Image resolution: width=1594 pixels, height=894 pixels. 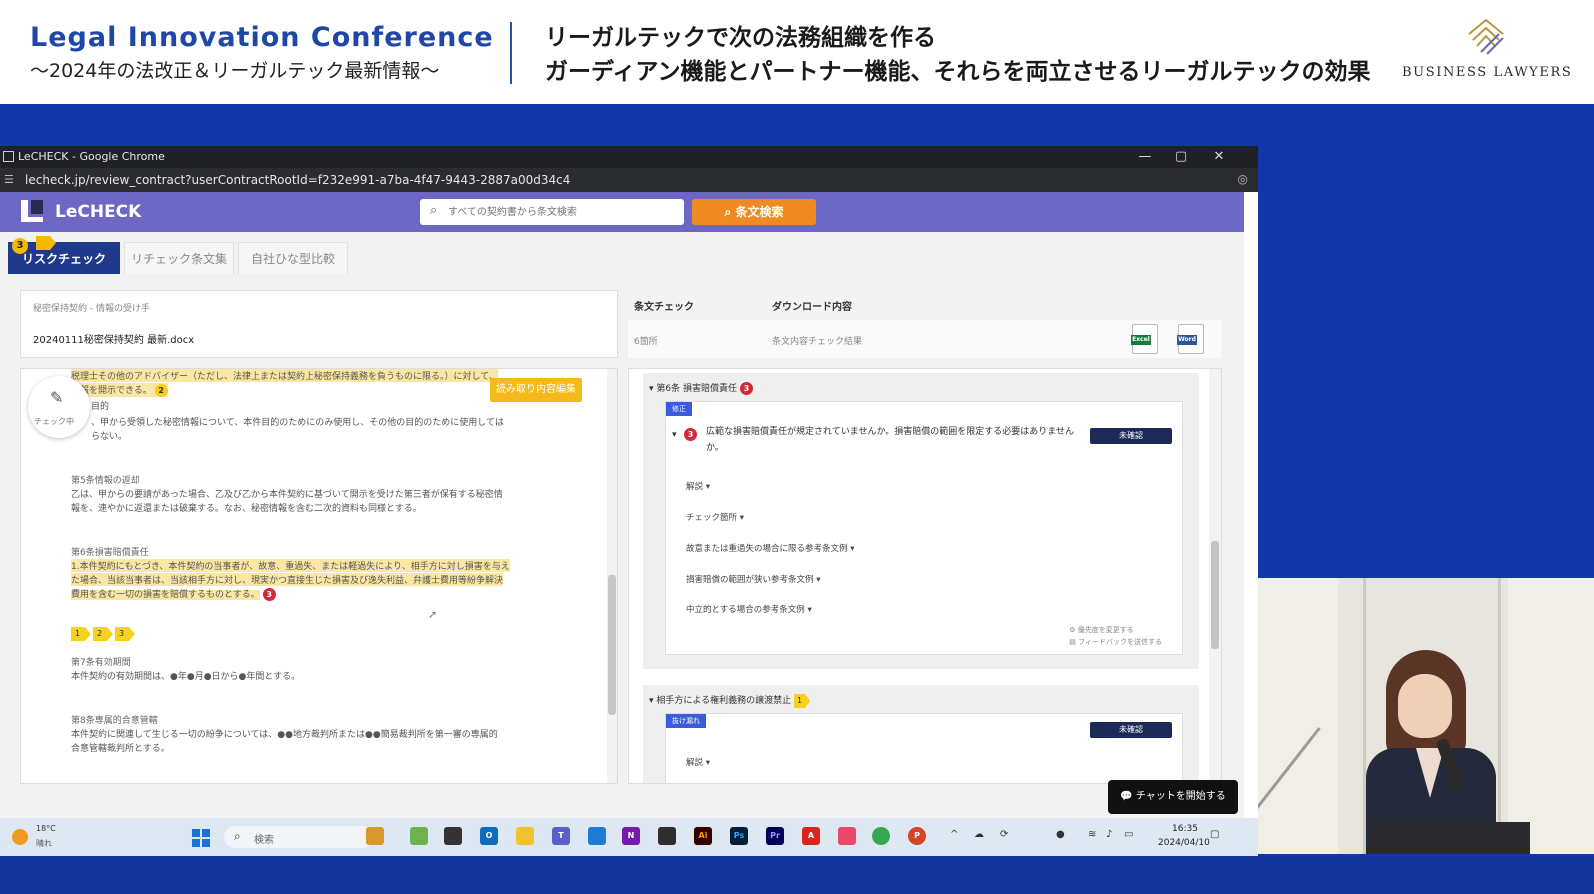 What do you see at coordinates (20, 246) in the screenshot?
I see `tab-count-badge: 3` at bounding box center [20, 246].